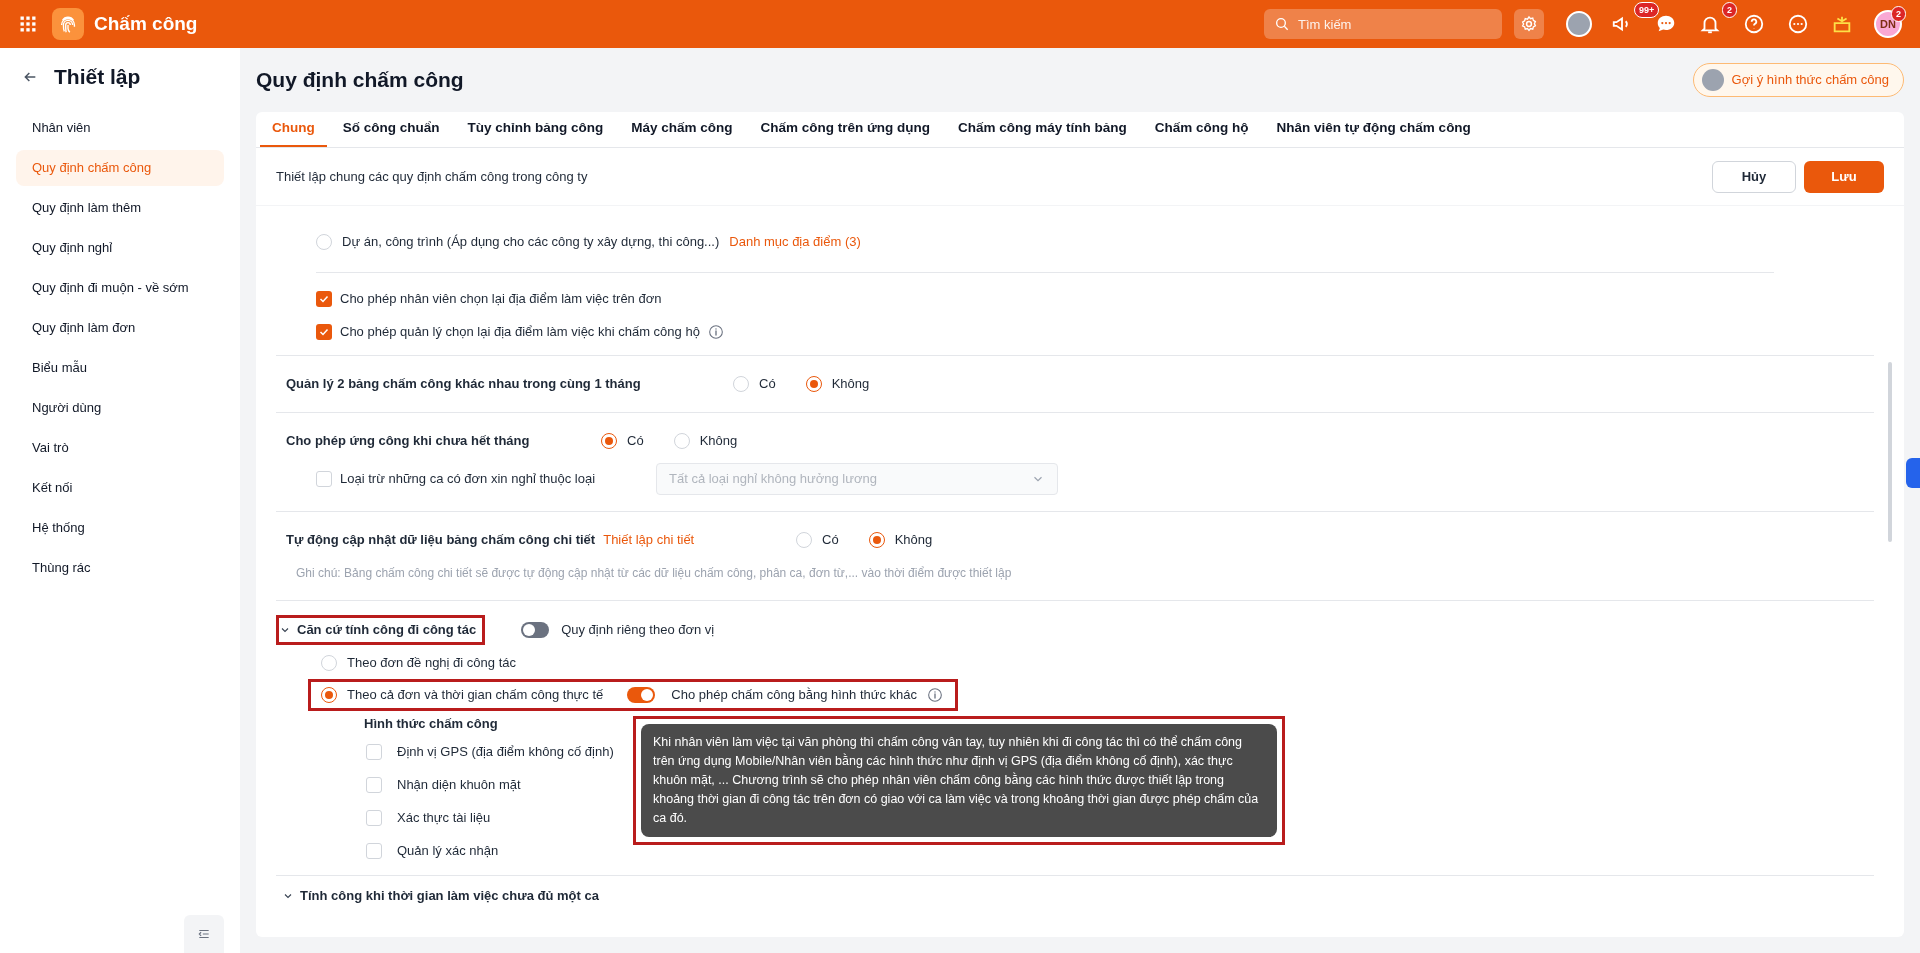 The width and height of the screenshot is (1920, 953). I want to click on search-icon, so click(1282, 24).